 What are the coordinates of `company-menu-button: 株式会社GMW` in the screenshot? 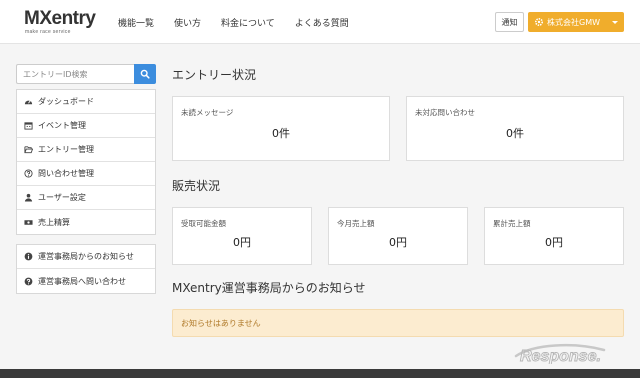 It's located at (576, 22).